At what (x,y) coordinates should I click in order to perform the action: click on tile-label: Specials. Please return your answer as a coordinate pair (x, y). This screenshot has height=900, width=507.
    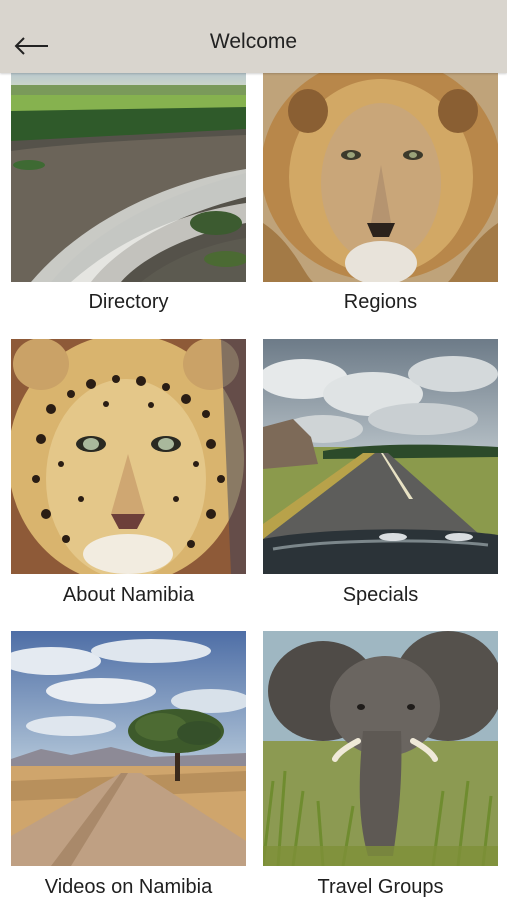
    Looking at the image, I should click on (380, 595).